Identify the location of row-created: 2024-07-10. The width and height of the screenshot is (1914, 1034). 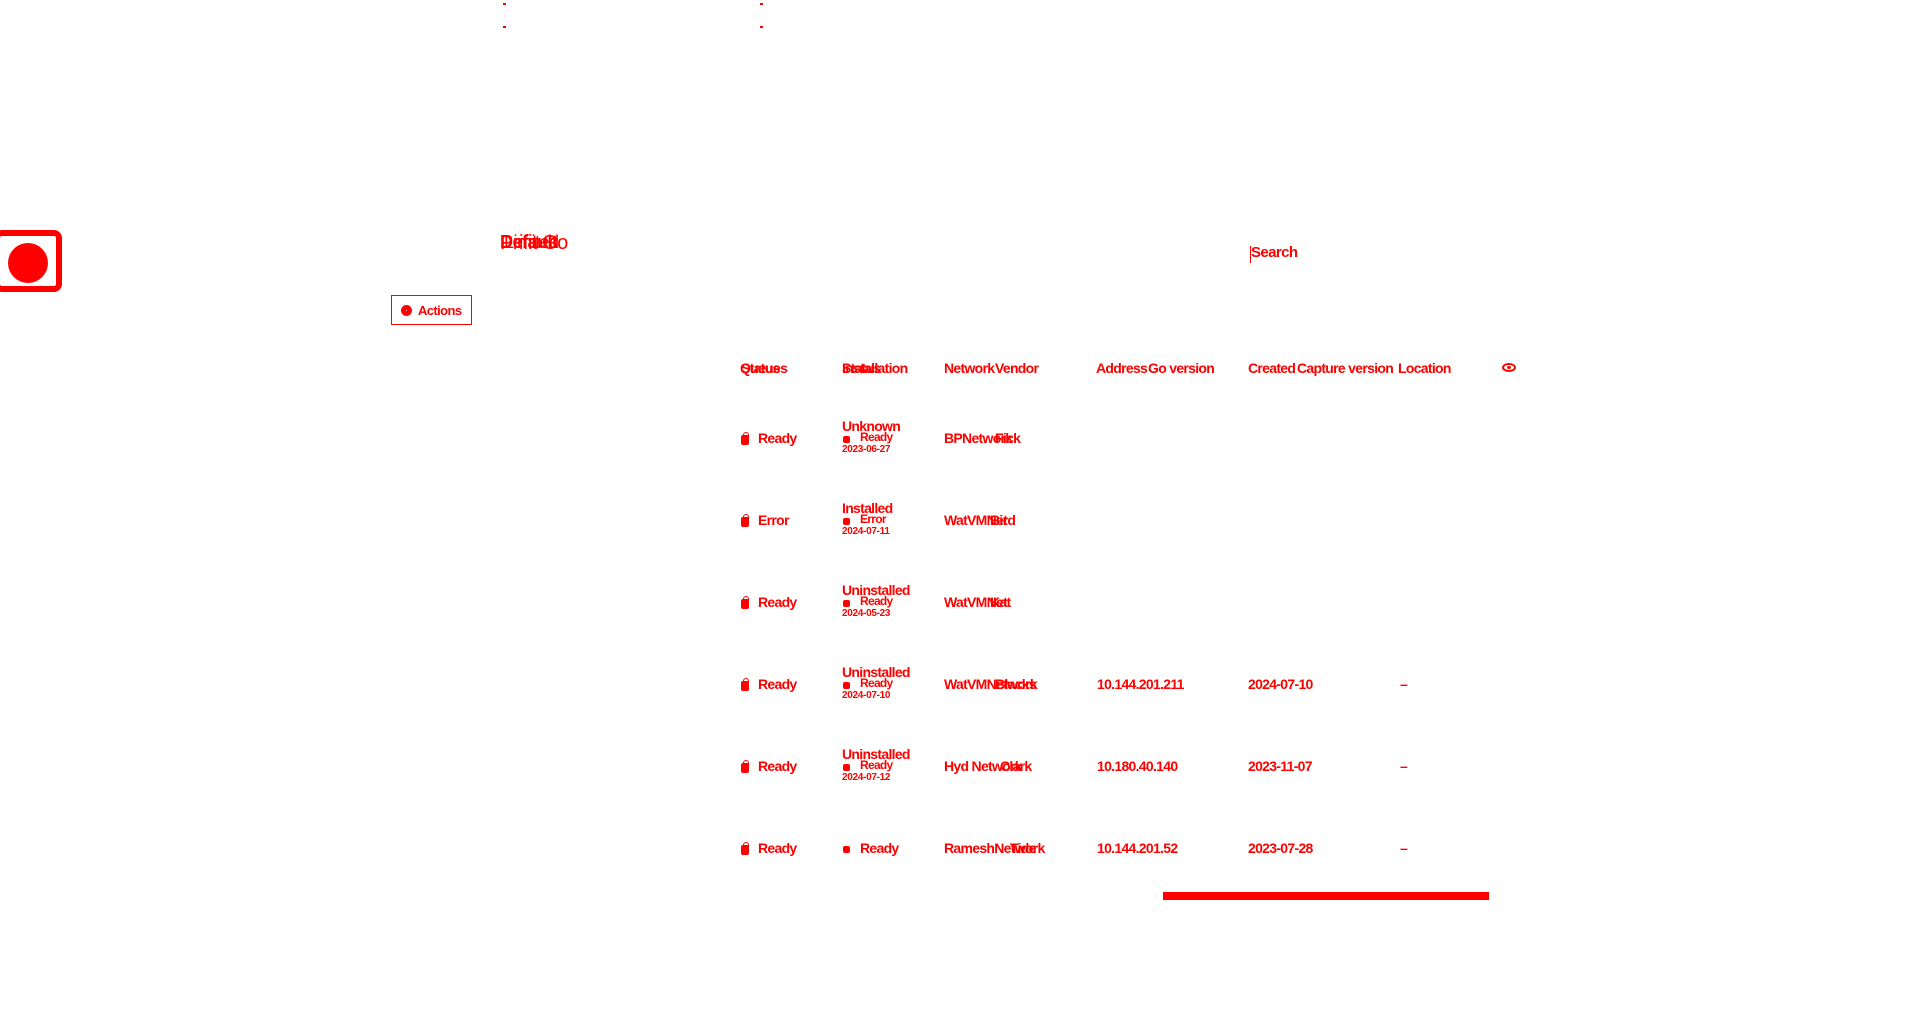
(1280, 684).